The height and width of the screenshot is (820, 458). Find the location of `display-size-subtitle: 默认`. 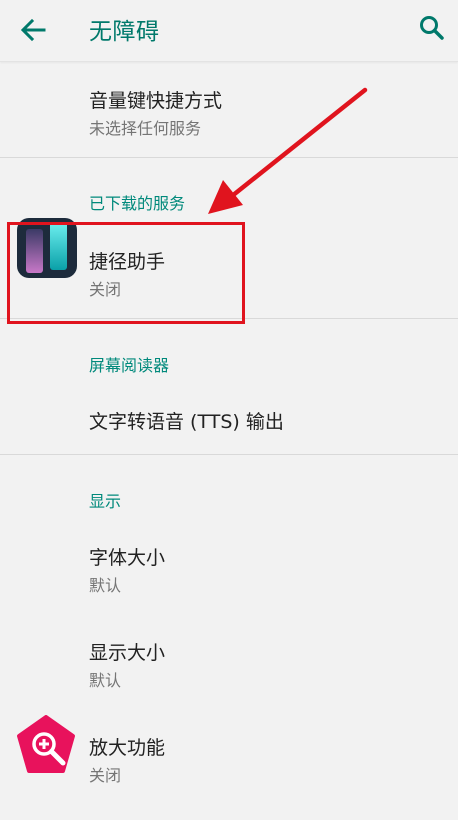

display-size-subtitle: 默认 is located at coordinates (105, 680).